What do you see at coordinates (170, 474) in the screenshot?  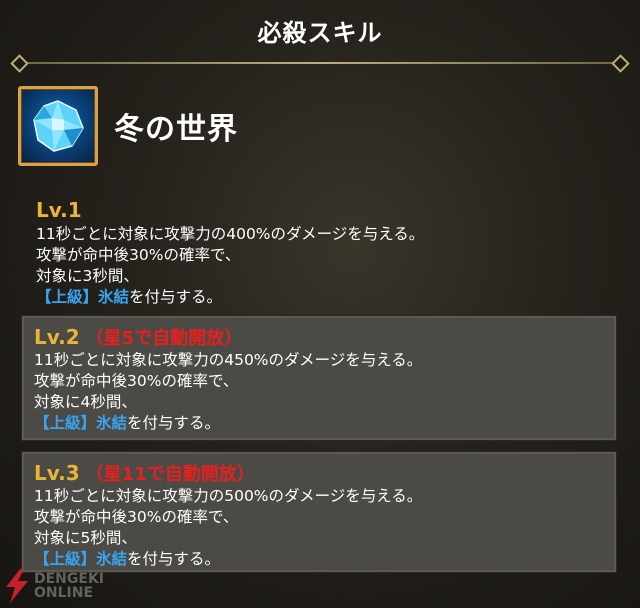 I see `level-unlock-condition: （星11で自動開放）` at bounding box center [170, 474].